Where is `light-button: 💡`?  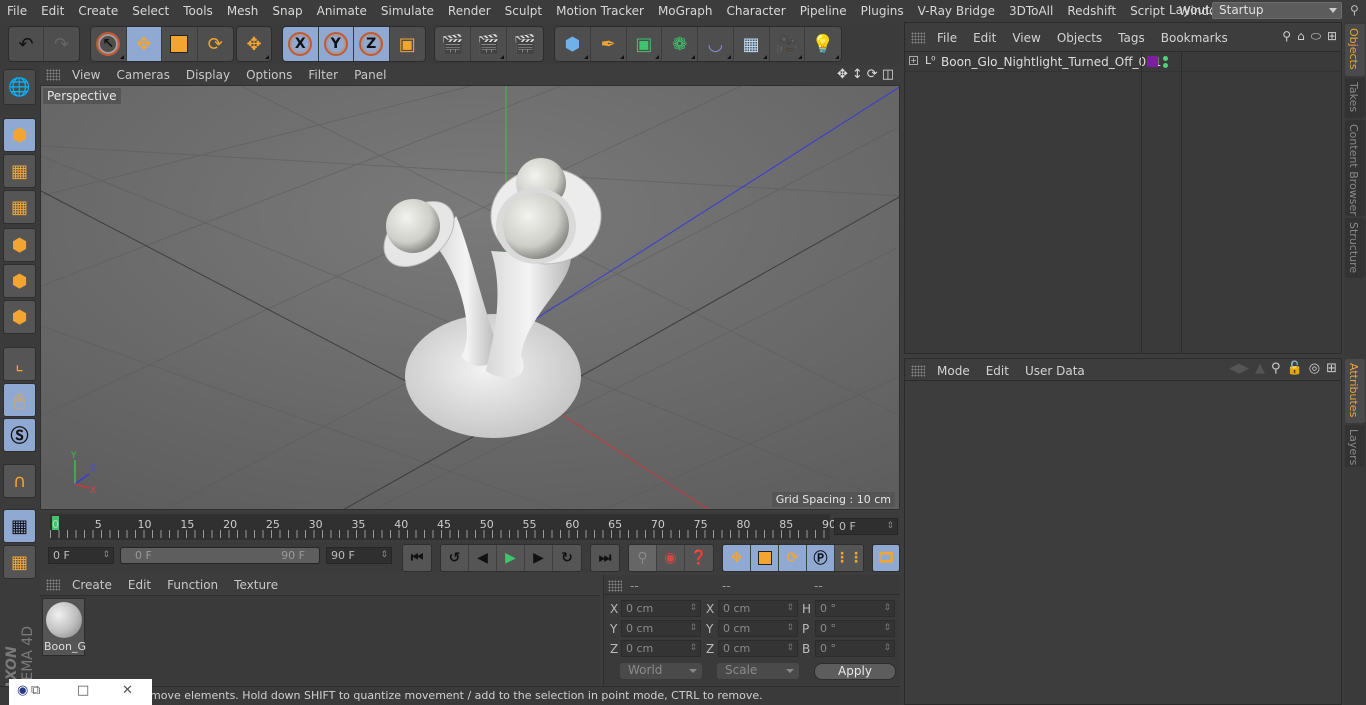 light-button: 💡 is located at coordinates (823, 44).